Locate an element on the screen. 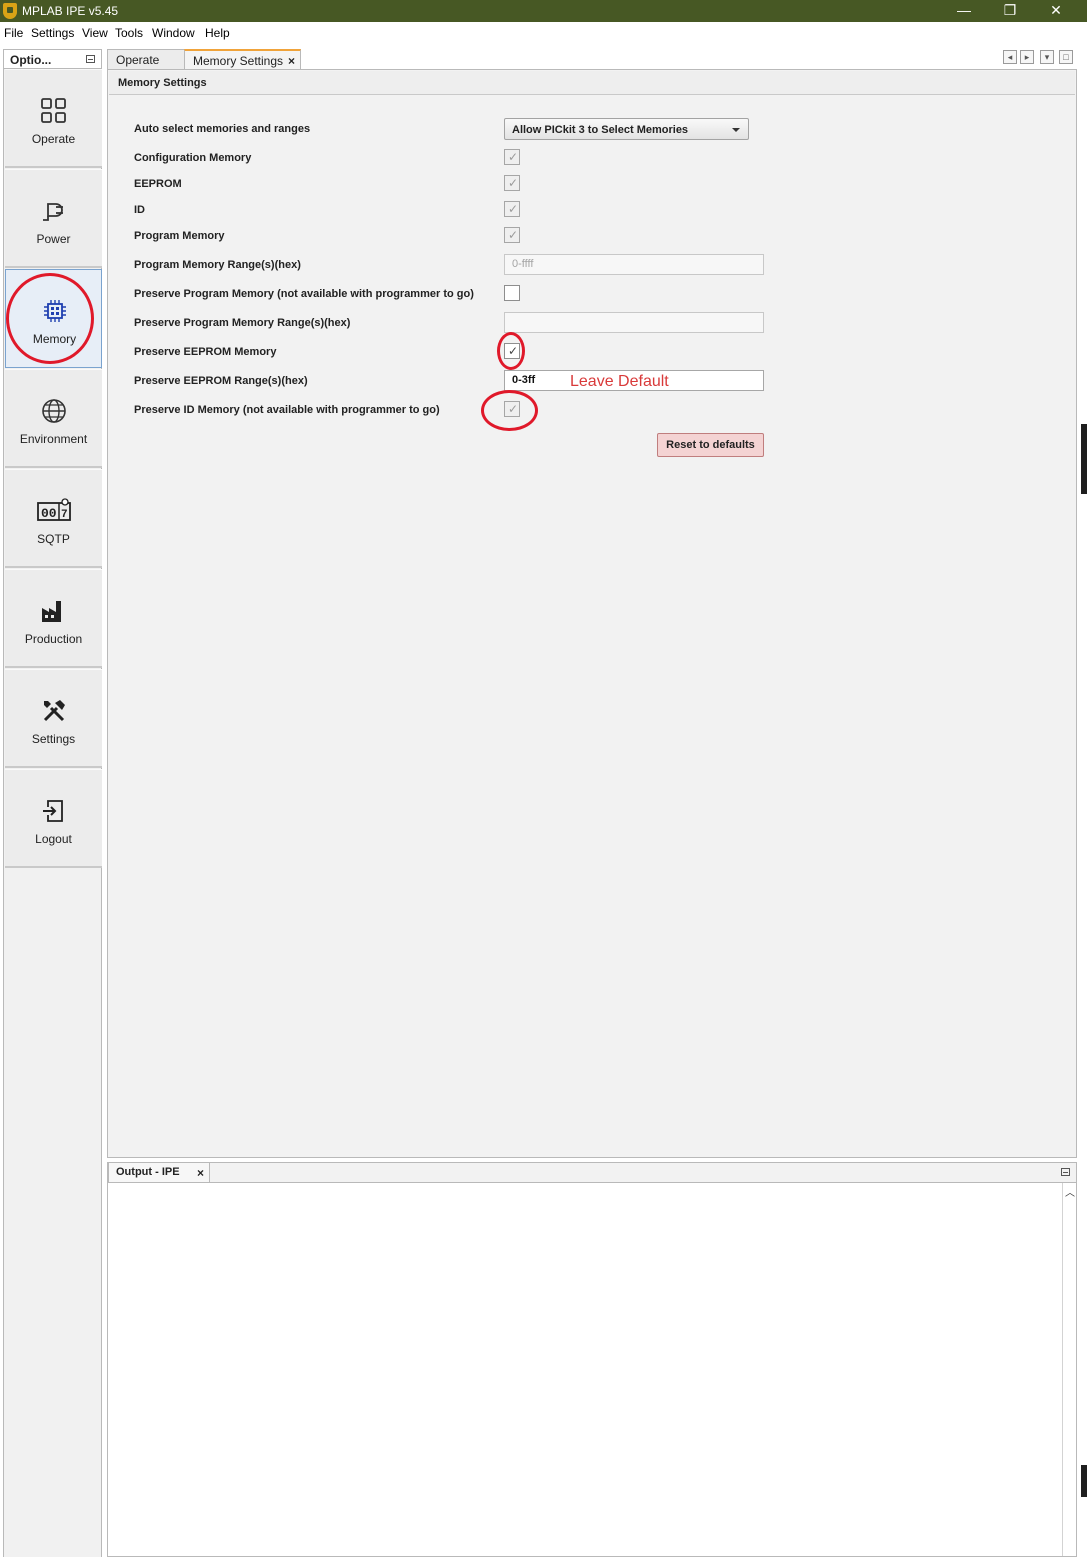  program-memory-range-field: 0-ffff is located at coordinates (634, 264).